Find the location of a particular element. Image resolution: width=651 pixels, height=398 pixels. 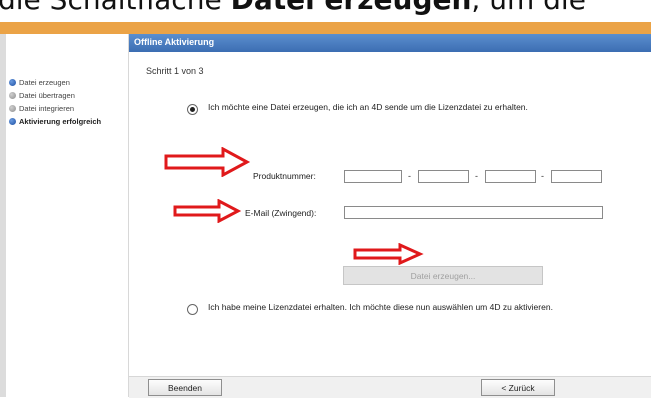

window-title: Offline Aktivierung is located at coordinates (174, 42).